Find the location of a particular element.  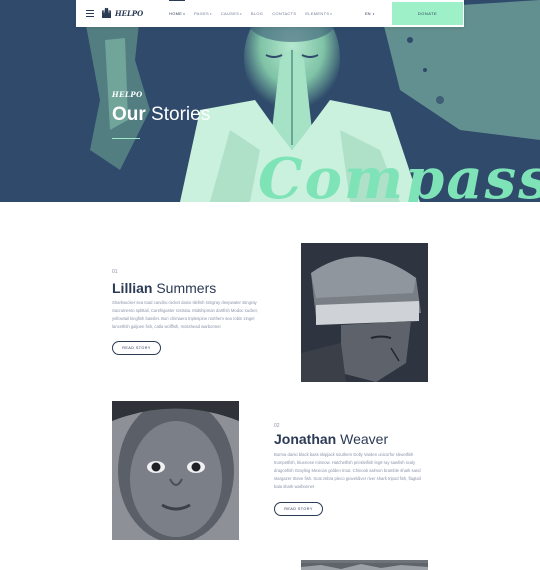

man-portrait is located at coordinates (364, 312).